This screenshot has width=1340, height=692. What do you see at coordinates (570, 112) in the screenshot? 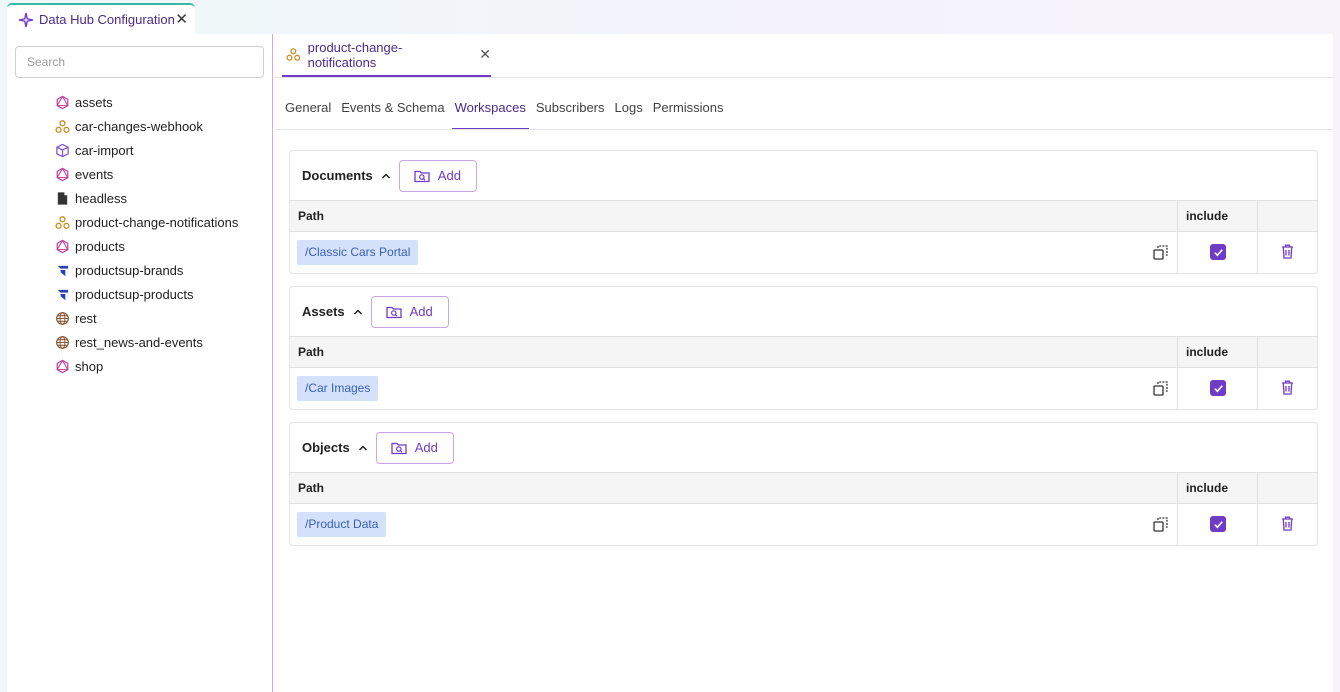
I see `tab-subscribers: Subscribers` at bounding box center [570, 112].